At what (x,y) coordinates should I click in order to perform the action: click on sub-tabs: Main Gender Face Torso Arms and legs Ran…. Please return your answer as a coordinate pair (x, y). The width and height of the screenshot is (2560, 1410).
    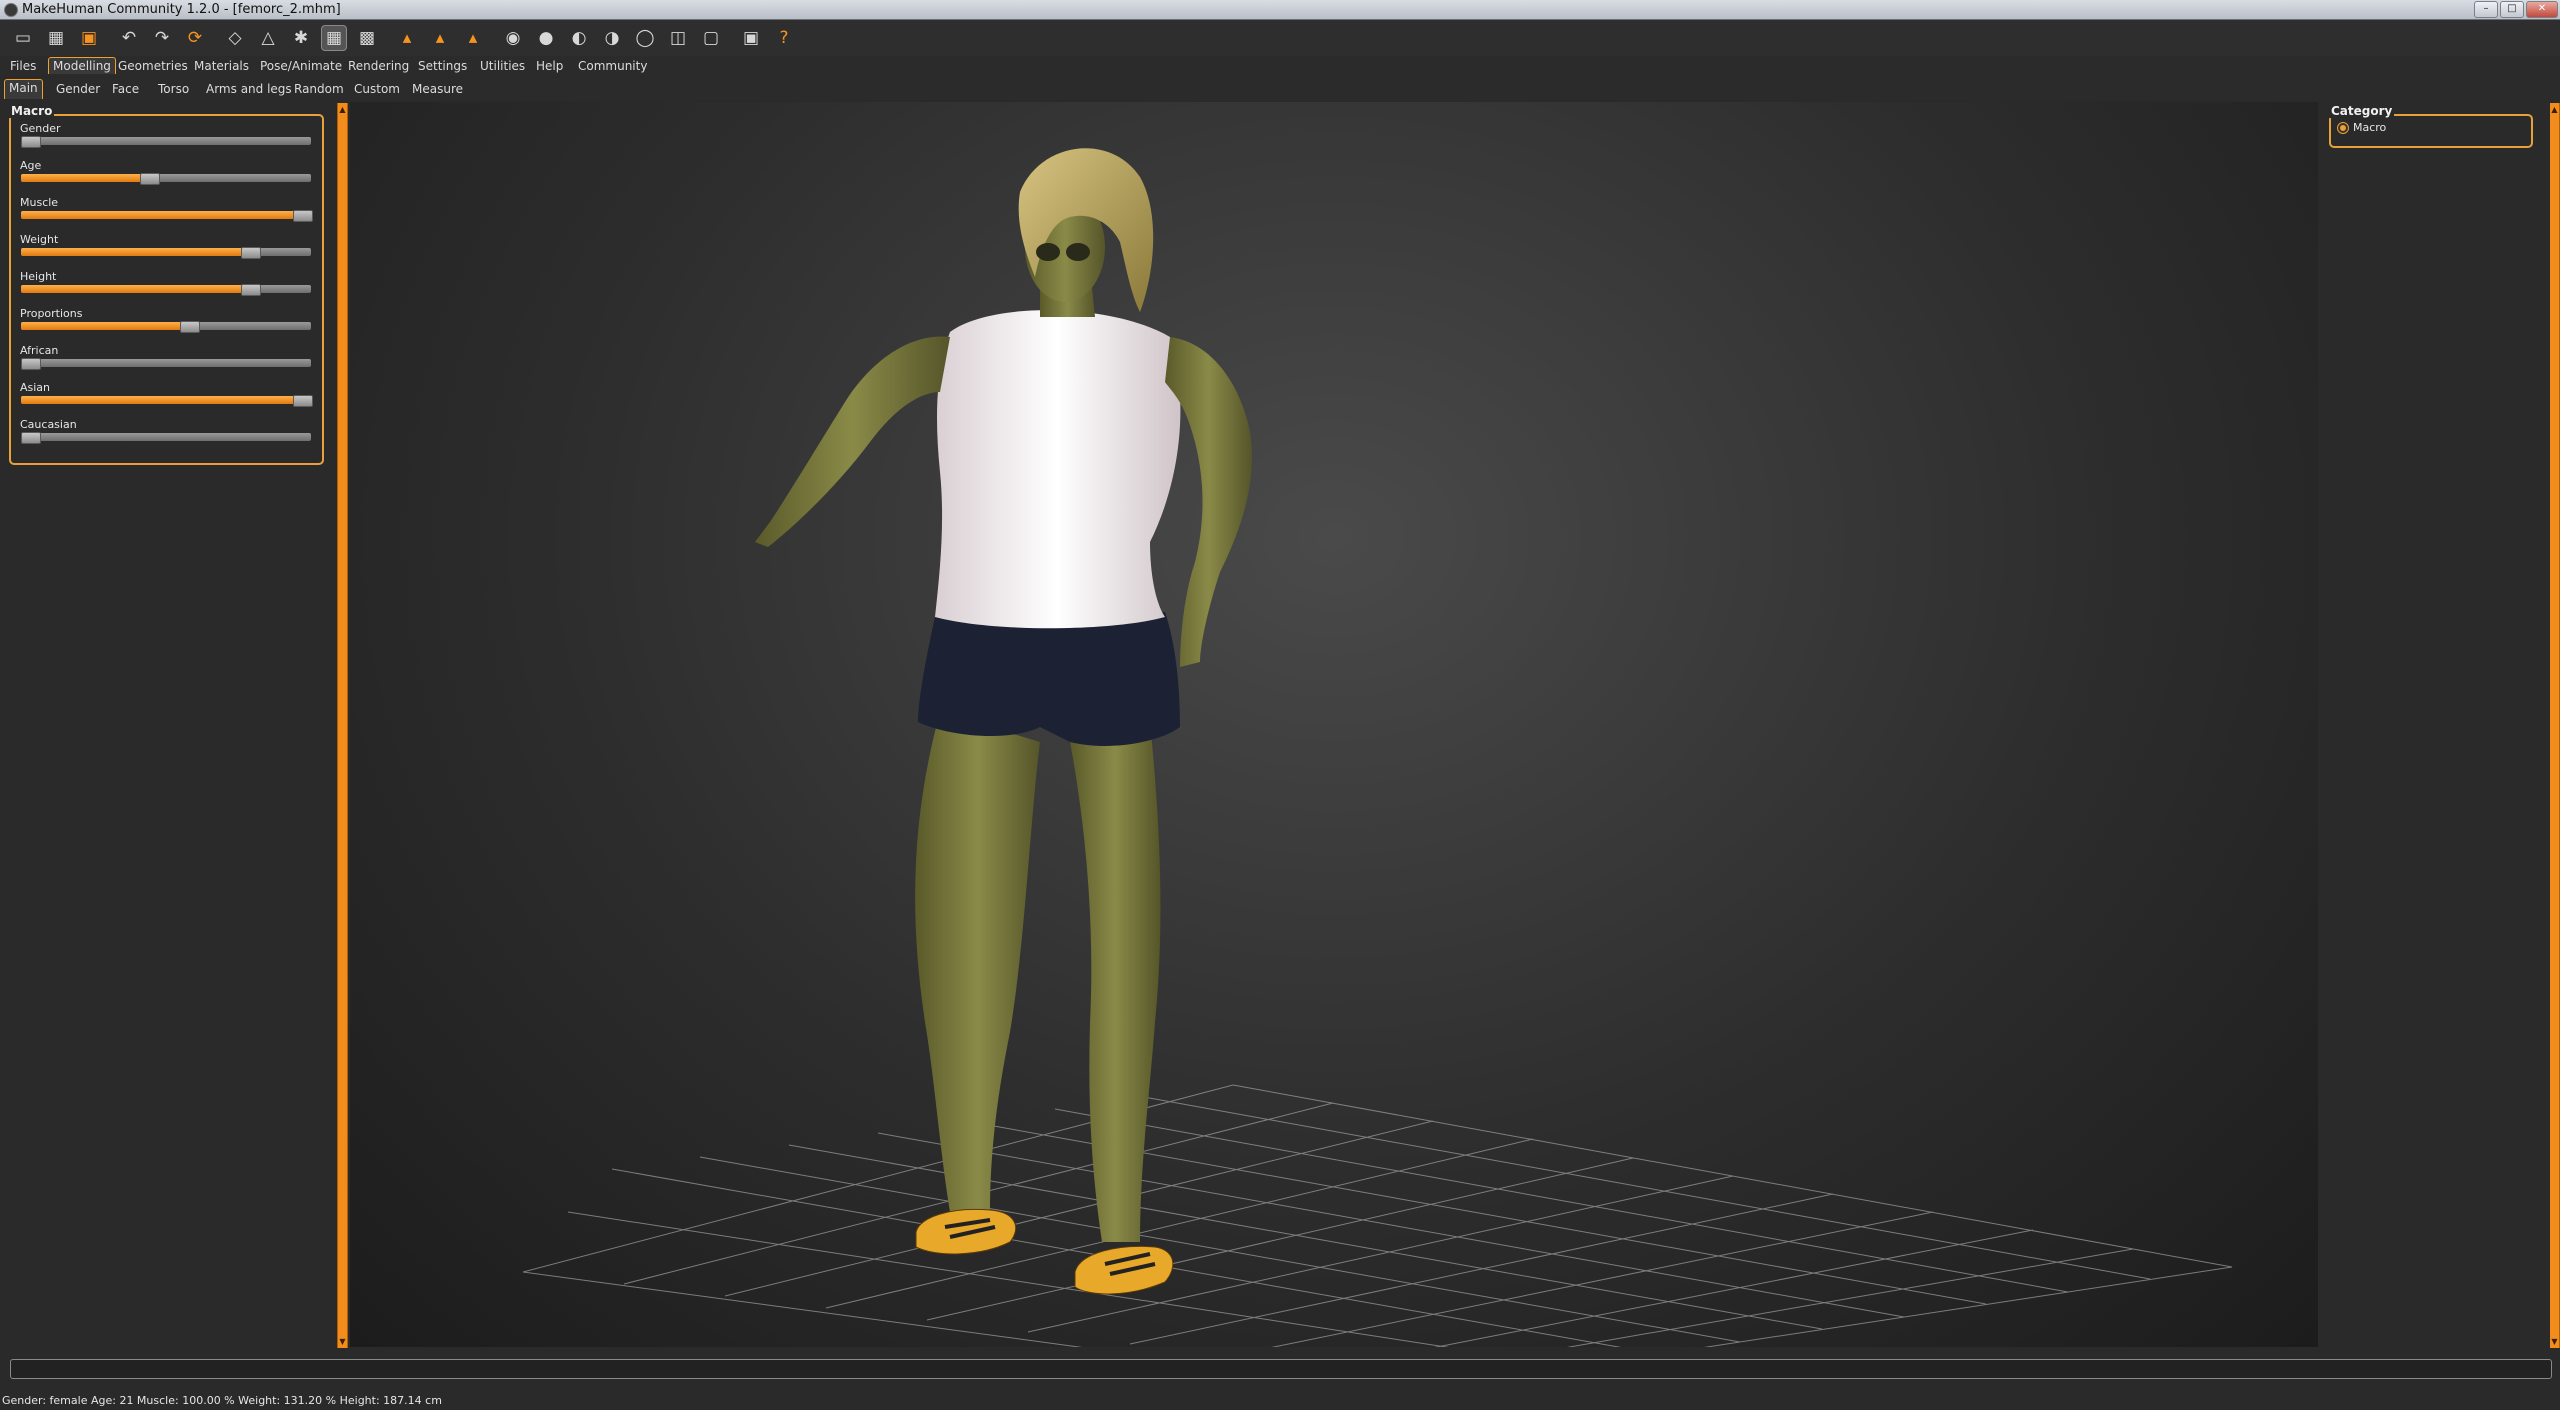
    Looking at the image, I should click on (1280, 89).